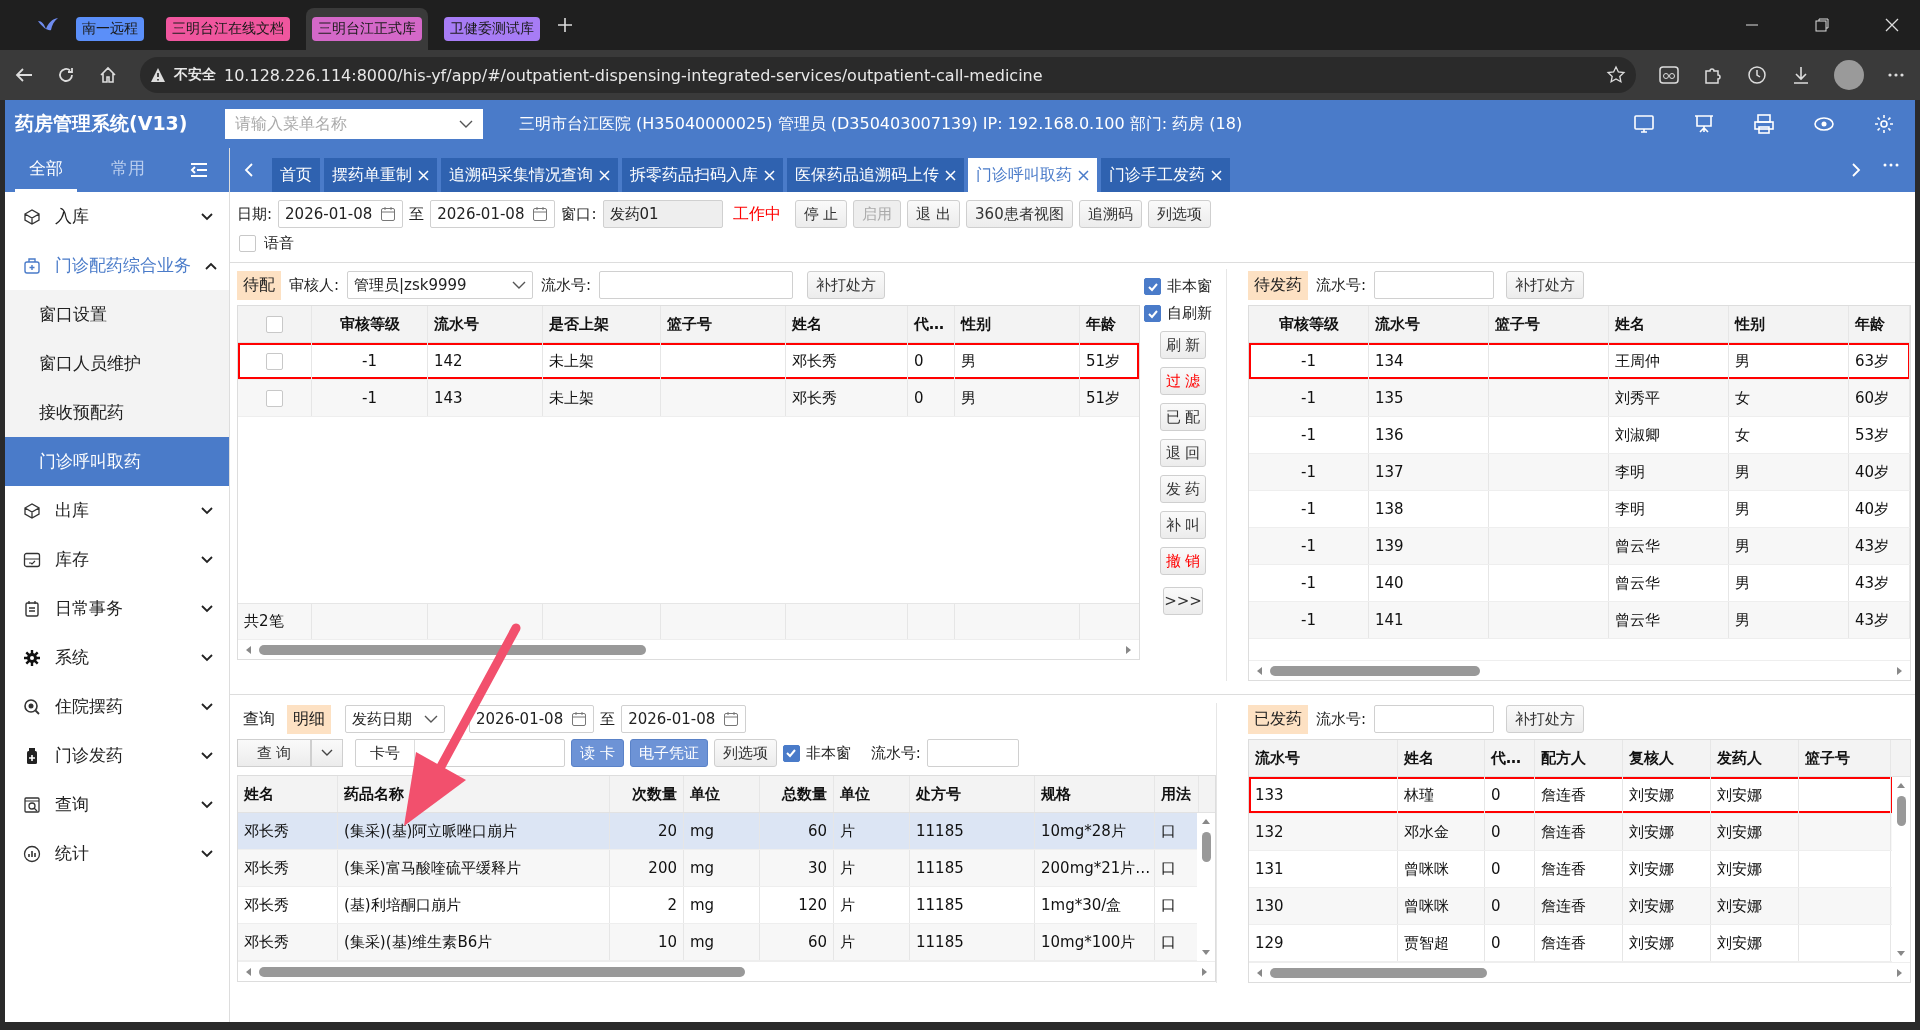  What do you see at coordinates (460, 753) in the screenshot?
I see `card-number-field: 卡号` at bounding box center [460, 753].